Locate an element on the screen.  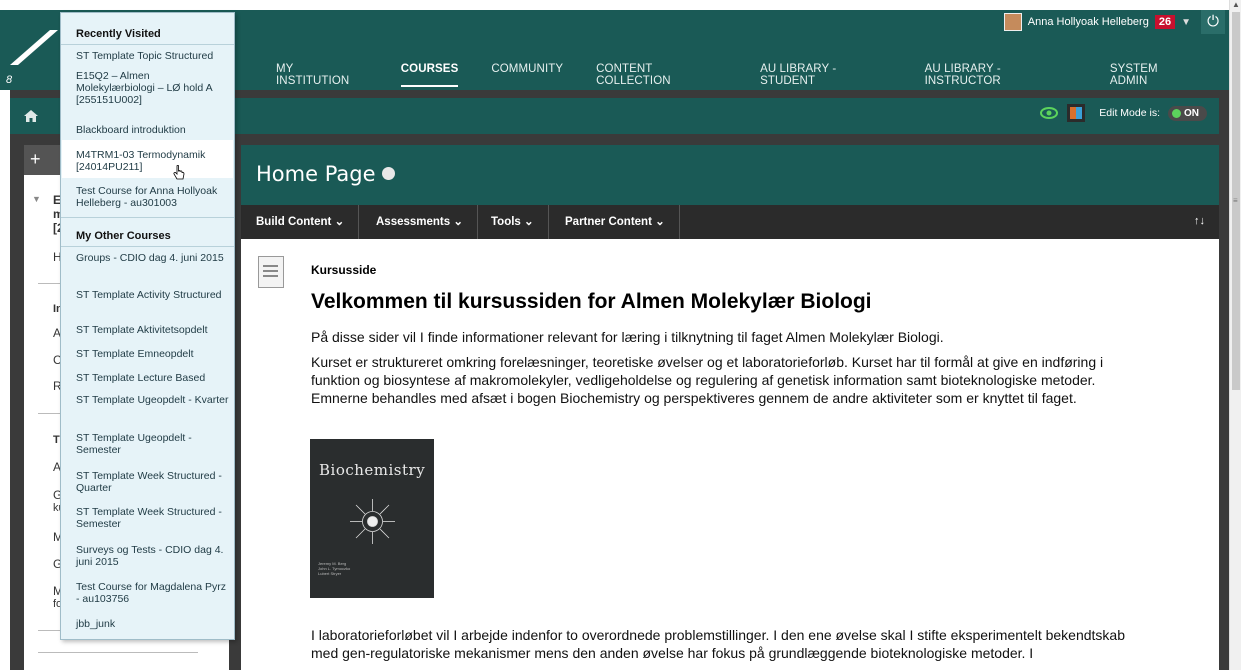
nav-tab-au-library-instructor: AU LIBRARY - INSTRUCTOR is located at coordinates (1001, 75).